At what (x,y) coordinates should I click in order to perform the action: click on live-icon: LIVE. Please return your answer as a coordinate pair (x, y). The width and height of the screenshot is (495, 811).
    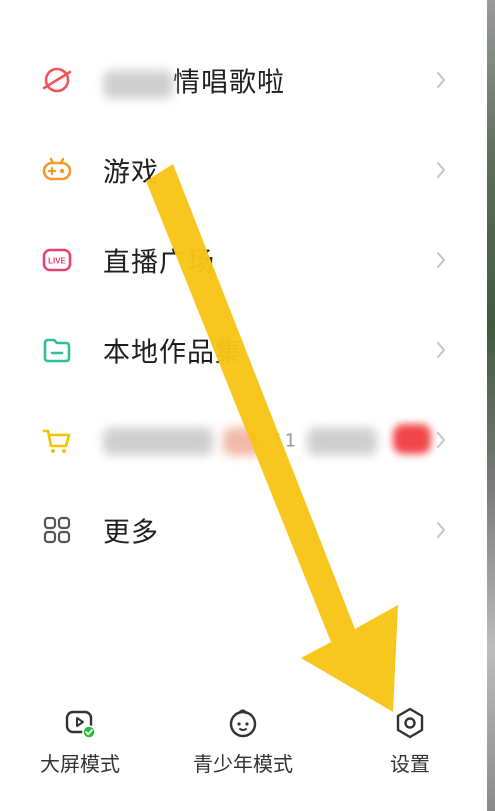
    Looking at the image, I should click on (57, 260).